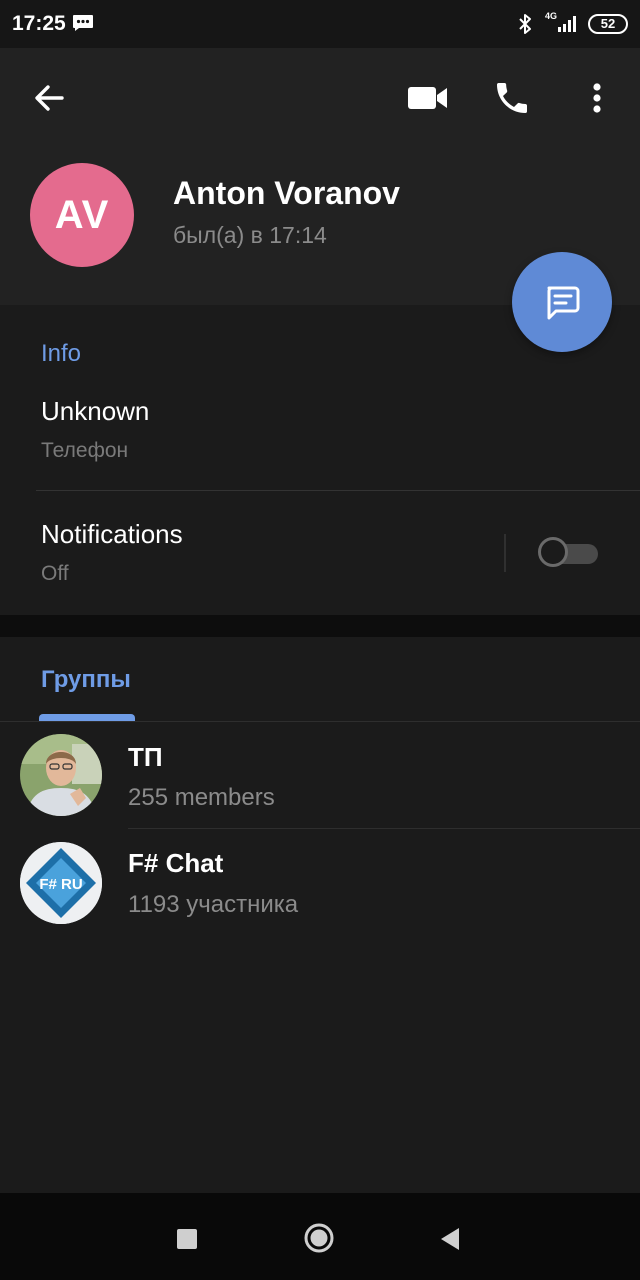  What do you see at coordinates (82, 215) in the screenshot?
I see `avatar: AV` at bounding box center [82, 215].